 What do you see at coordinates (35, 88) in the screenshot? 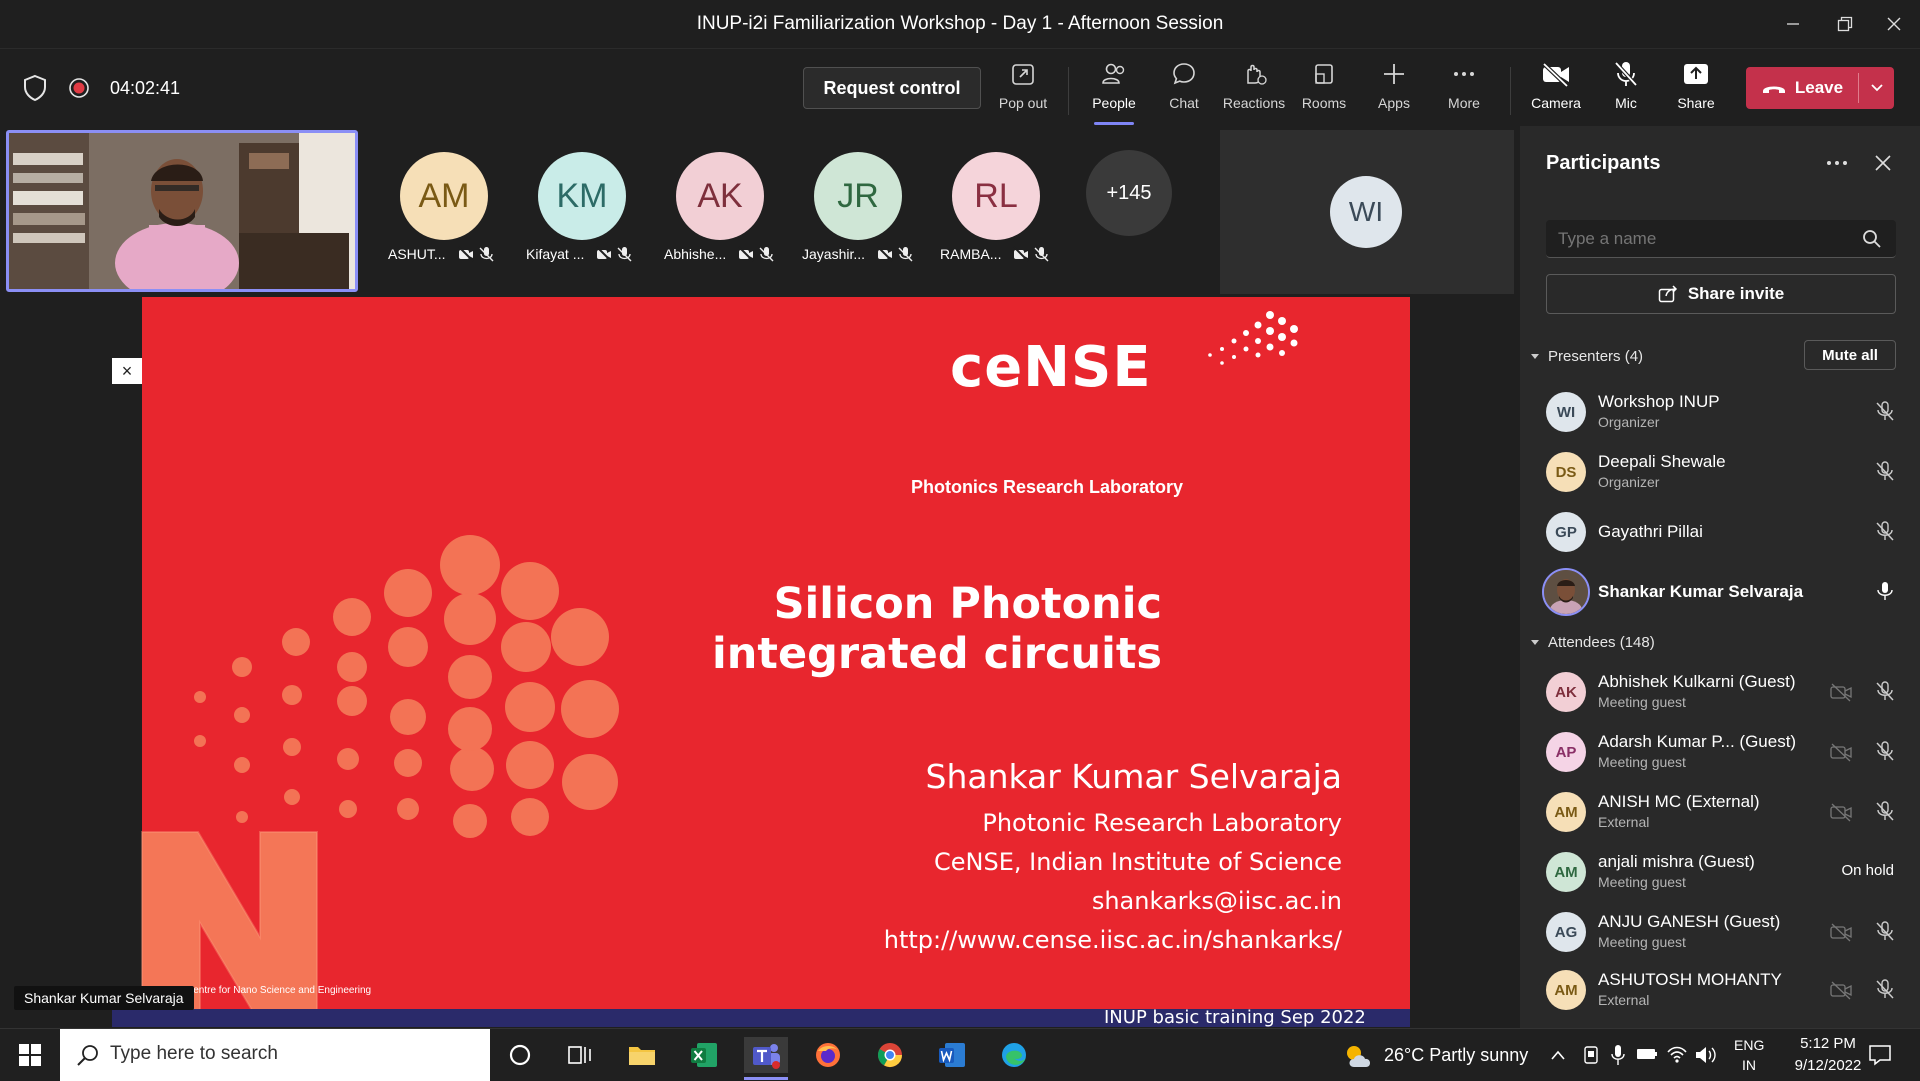
I see `shield-icon` at bounding box center [35, 88].